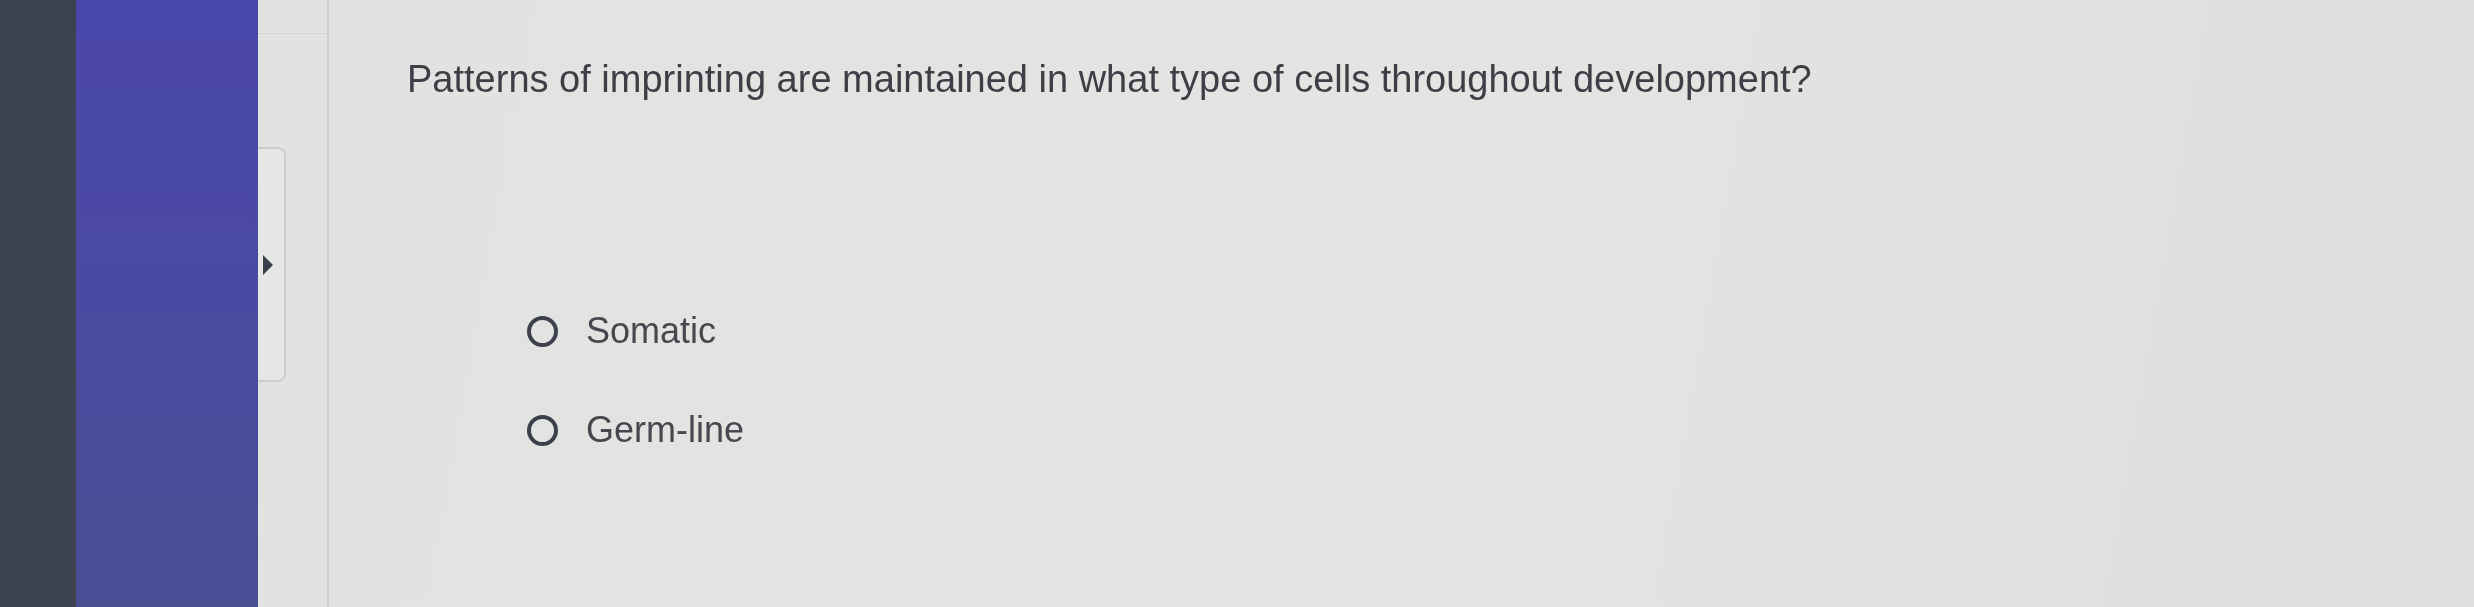 This screenshot has width=2474, height=607. Describe the element at coordinates (665, 430) in the screenshot. I see `option-label: Germ-line` at that location.